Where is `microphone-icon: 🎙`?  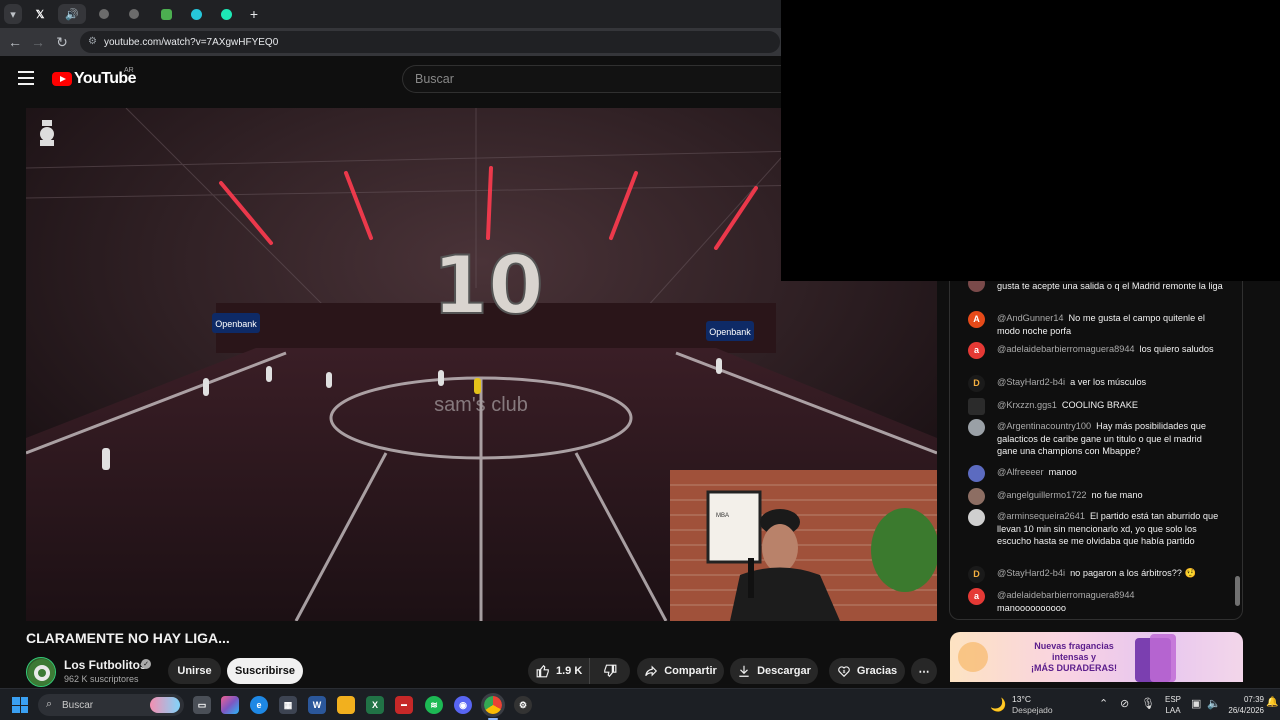 microphone-icon: 🎙 is located at coordinates (1148, 703).